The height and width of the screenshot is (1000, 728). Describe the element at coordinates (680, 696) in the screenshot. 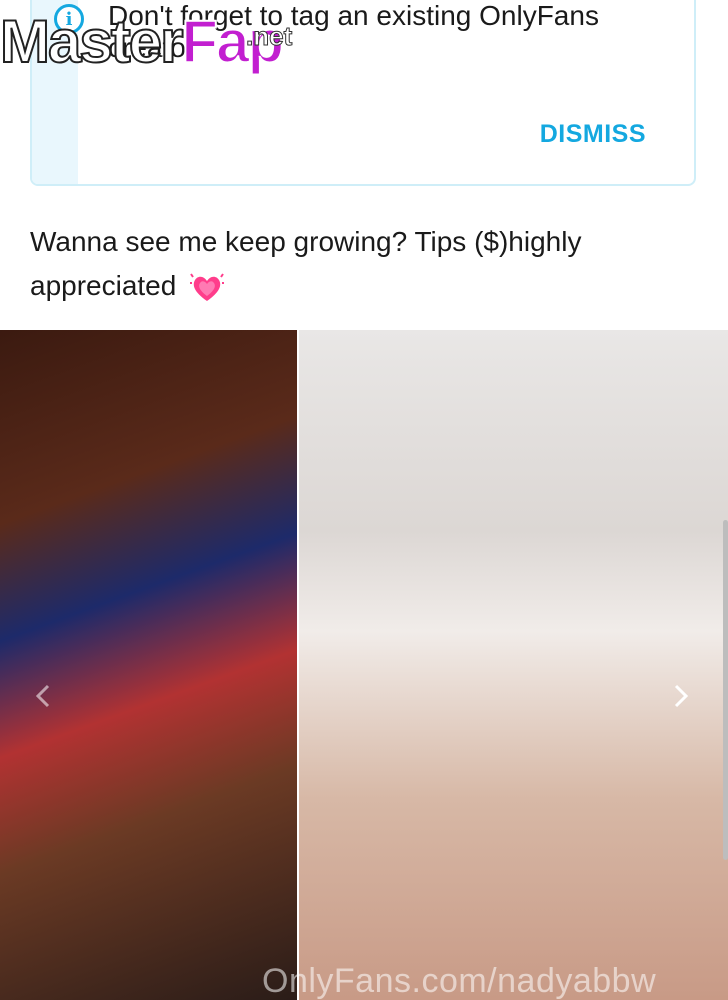

I see `chevron-right-icon` at that location.